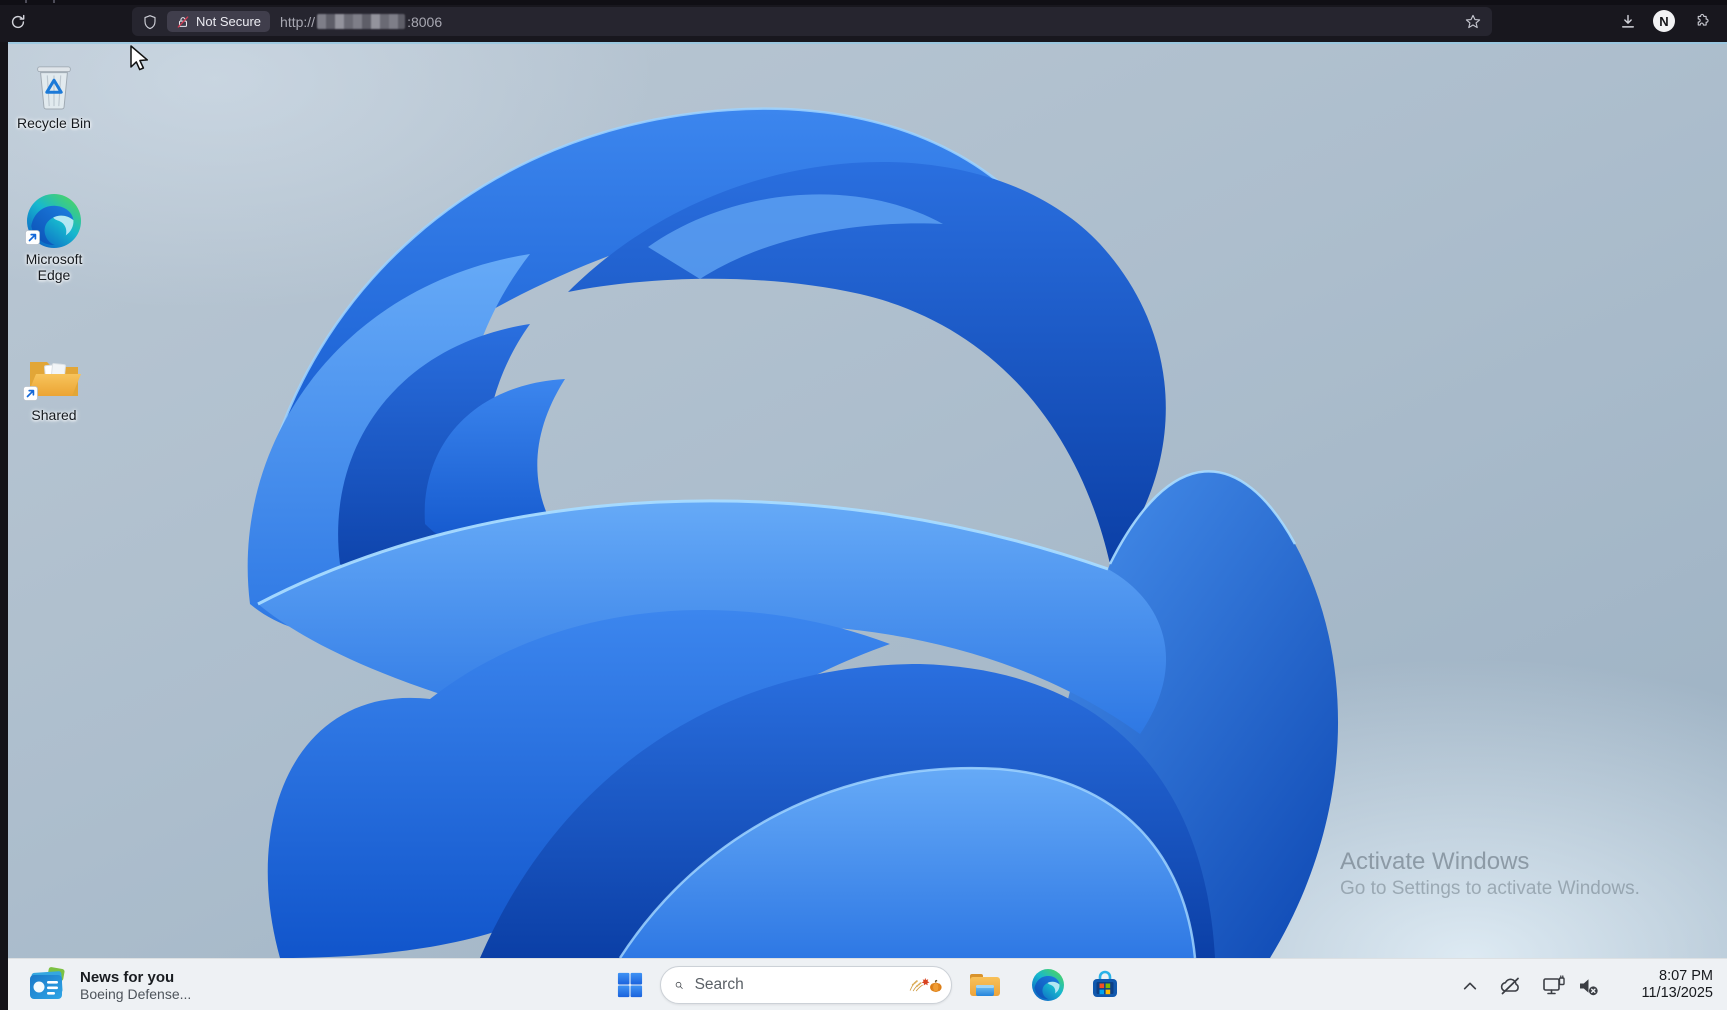 This screenshot has width=1727, height=1010. I want to click on mouse-cursor-icon, so click(139, 58).